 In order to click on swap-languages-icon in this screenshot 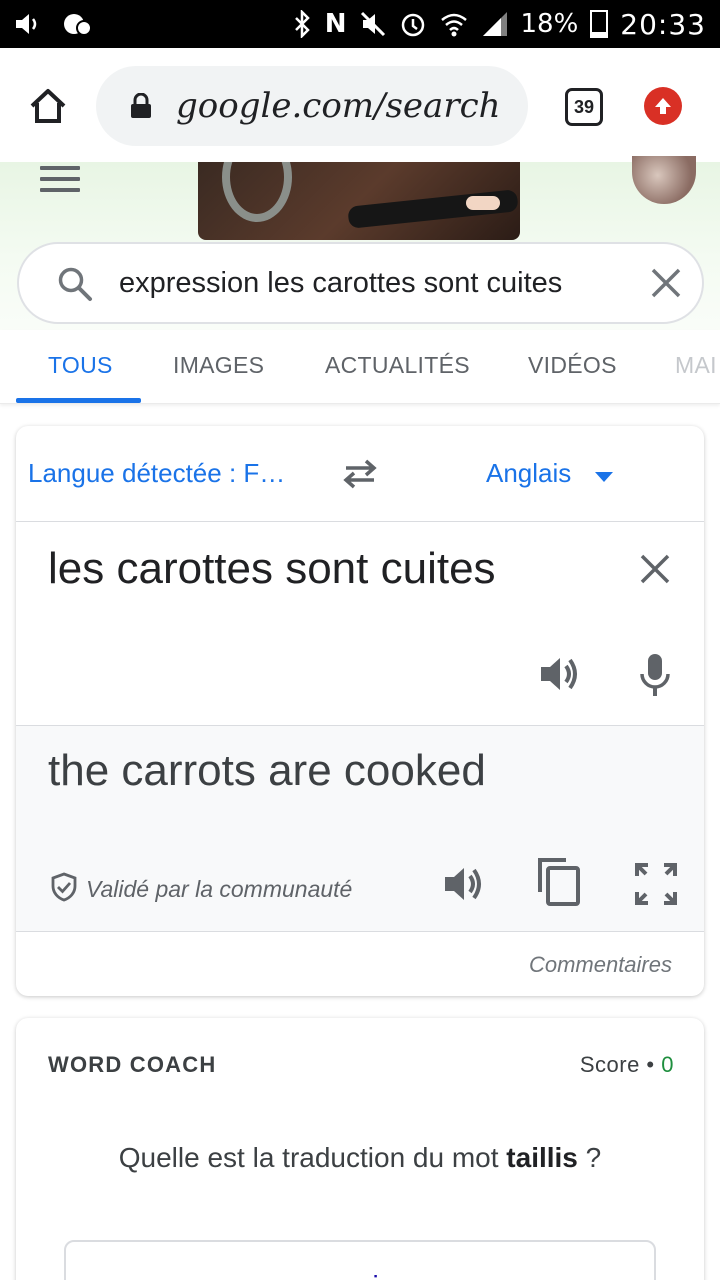, I will do `click(360, 474)`.